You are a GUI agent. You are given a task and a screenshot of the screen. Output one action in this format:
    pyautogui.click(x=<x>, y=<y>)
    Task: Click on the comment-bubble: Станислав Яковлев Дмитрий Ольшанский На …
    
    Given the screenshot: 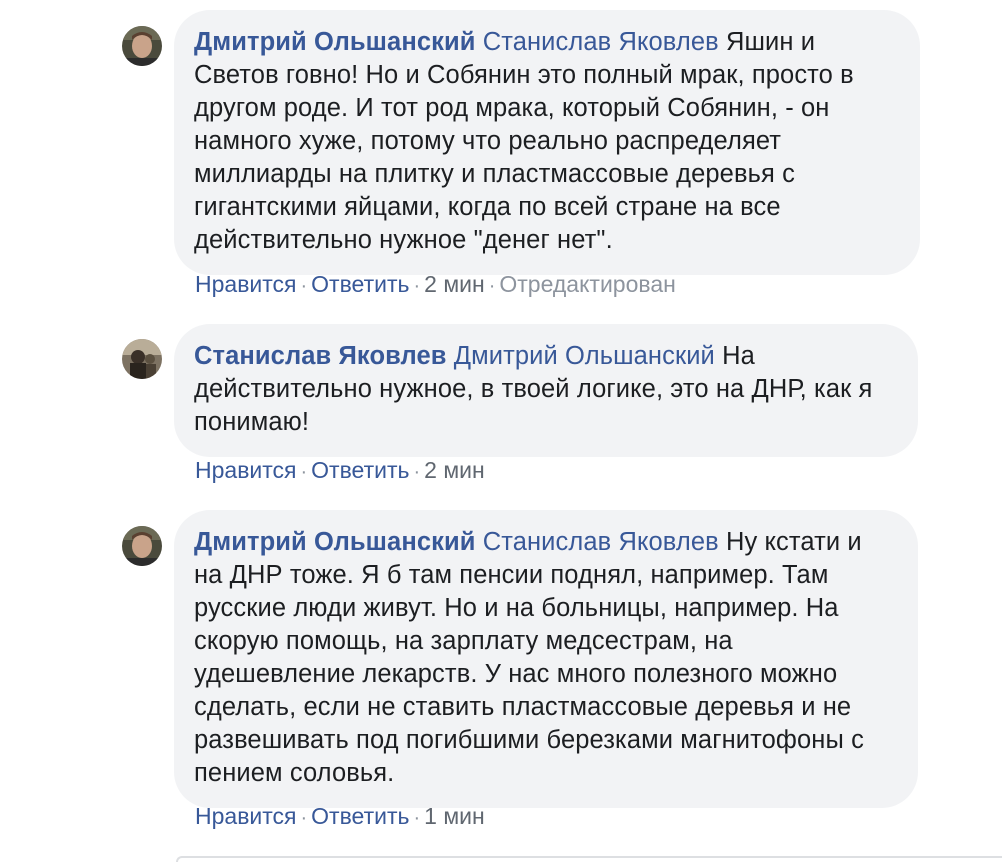 What is the action you would take?
    pyautogui.click(x=546, y=390)
    